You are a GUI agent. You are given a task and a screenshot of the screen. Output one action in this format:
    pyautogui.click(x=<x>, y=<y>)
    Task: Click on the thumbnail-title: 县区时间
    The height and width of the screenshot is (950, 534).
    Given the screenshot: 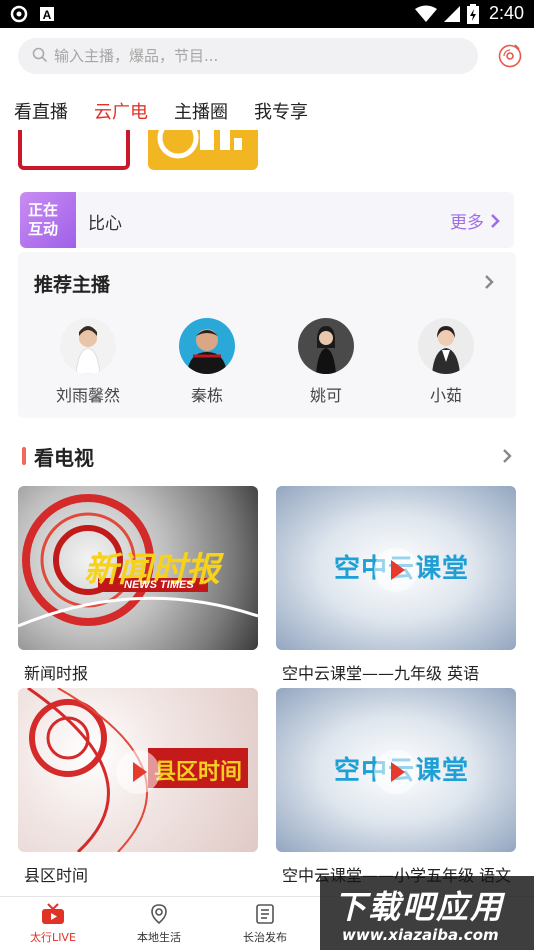 What is the action you would take?
    pyautogui.click(x=198, y=772)
    